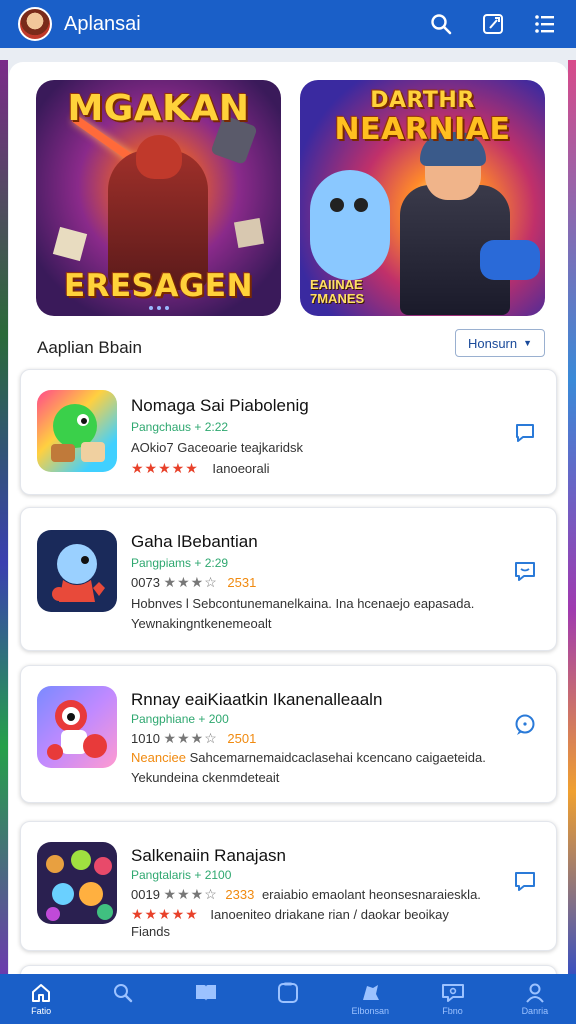  Describe the element at coordinates (318, 738) in the screenshot. I see `rating-row: 1010 ★★★☆ 2501` at that location.